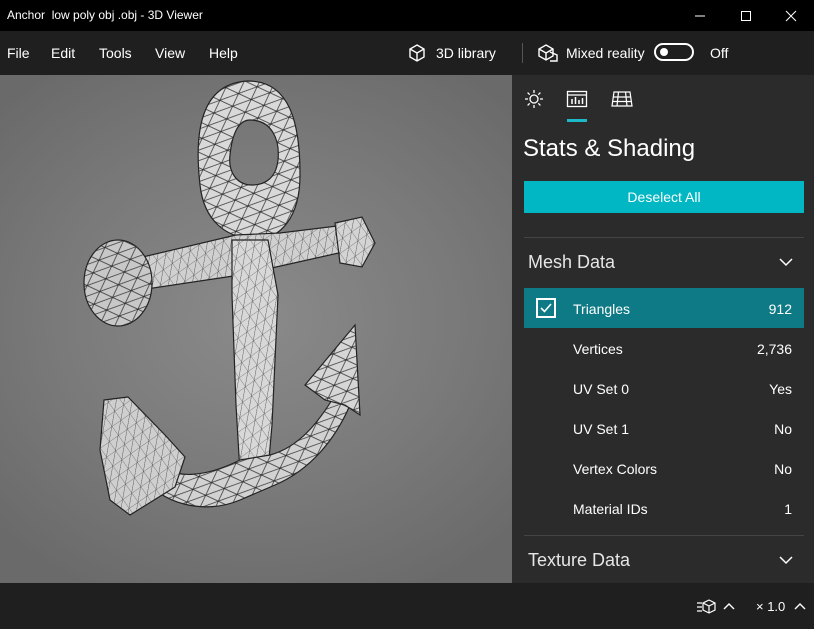 Image resolution: width=814 pixels, height=629 pixels. What do you see at coordinates (605, 53) in the screenshot?
I see `mixed-reality-label: Mixed reality` at bounding box center [605, 53].